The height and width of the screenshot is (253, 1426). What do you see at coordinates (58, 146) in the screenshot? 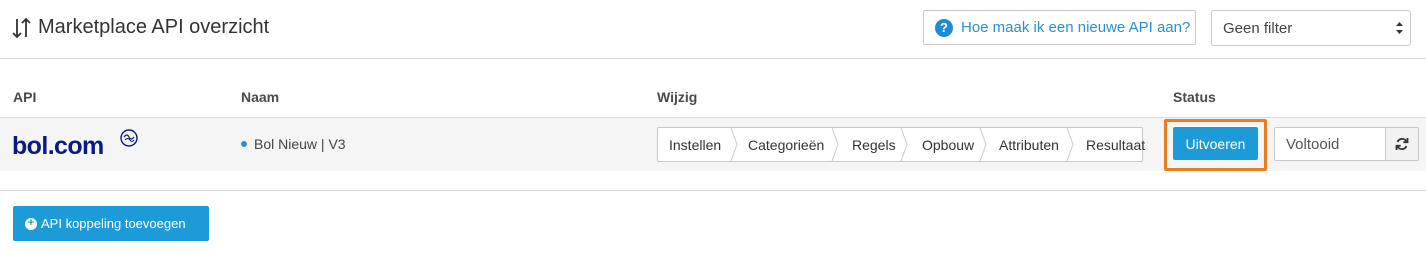
I see `bol-com-logo: bol.com` at bounding box center [58, 146].